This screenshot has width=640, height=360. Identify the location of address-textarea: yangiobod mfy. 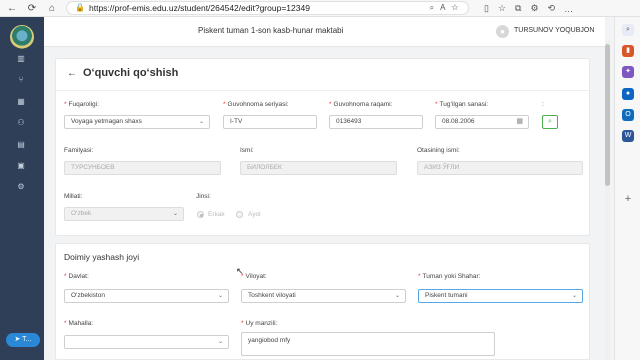
(368, 344).